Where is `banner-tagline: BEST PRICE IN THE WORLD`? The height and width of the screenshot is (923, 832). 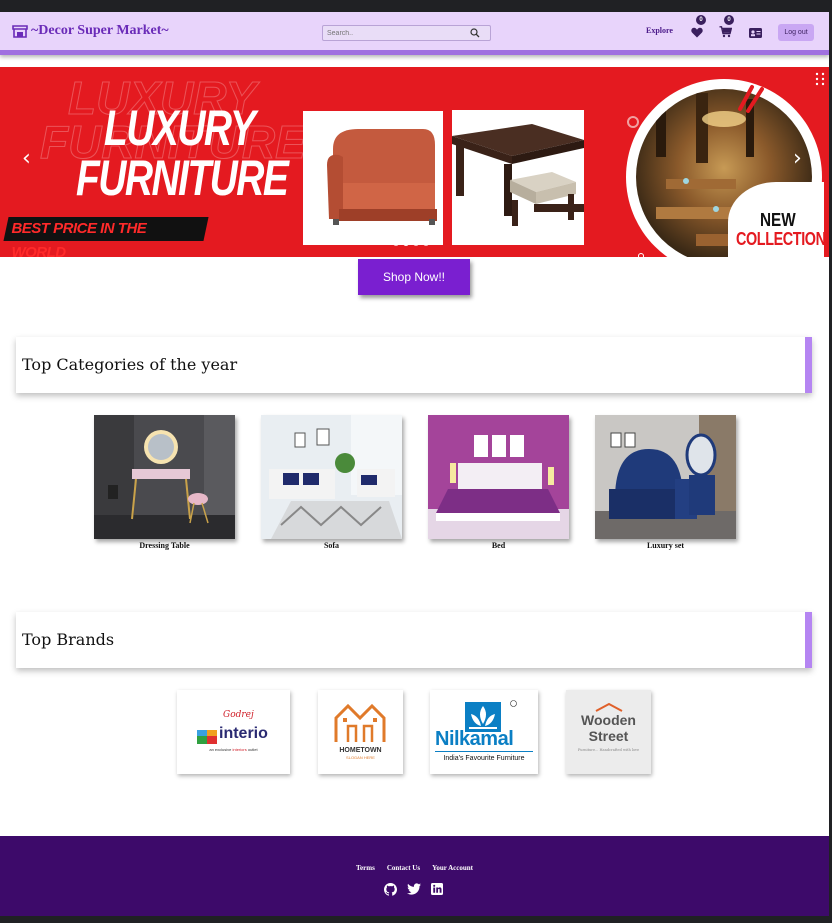
banner-tagline: BEST PRICE IN THE WORLD is located at coordinates (106, 237).